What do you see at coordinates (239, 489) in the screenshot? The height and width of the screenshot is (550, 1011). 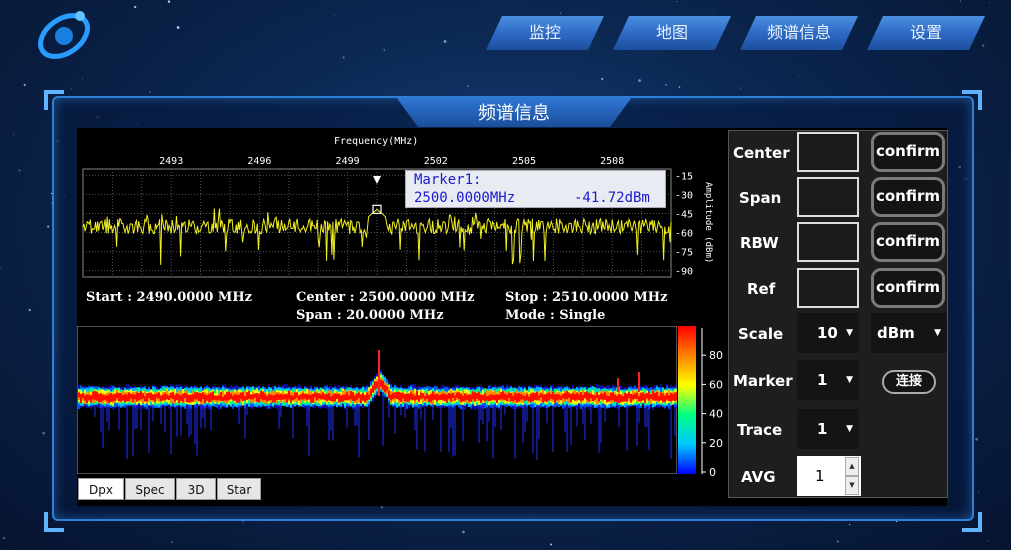 I see `tab-star: Star` at bounding box center [239, 489].